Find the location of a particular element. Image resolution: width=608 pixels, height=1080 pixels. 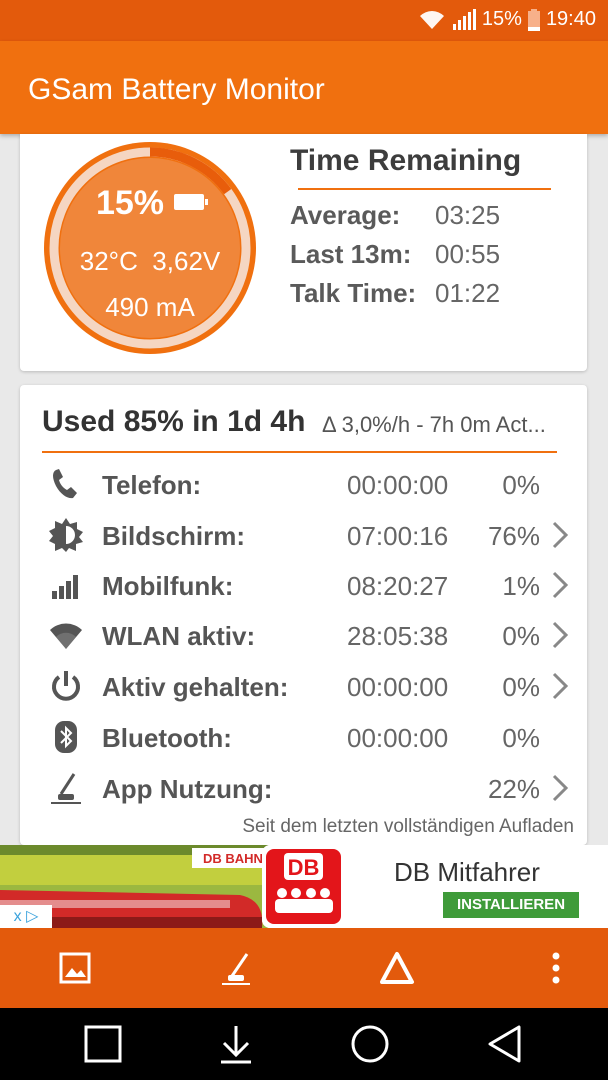

system-nav-bar is located at coordinates (304, 1044).